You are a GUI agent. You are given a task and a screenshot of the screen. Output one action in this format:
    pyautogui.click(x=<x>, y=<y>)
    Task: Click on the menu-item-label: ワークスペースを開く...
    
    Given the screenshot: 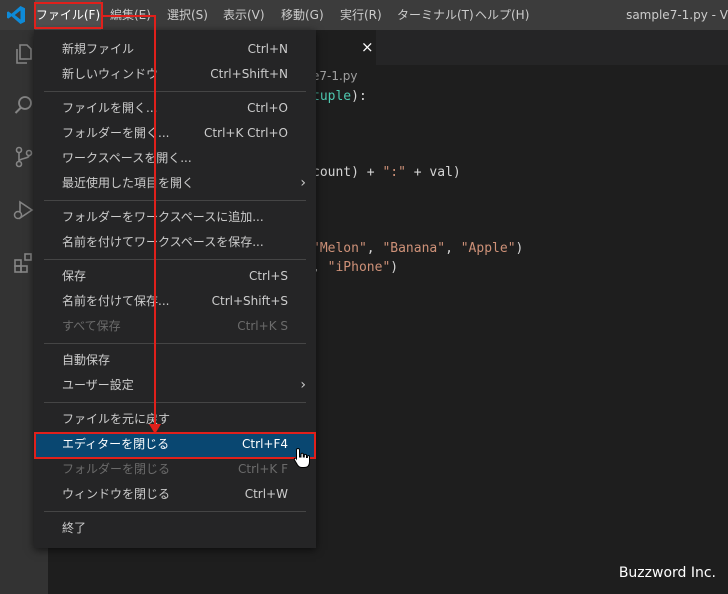 What is the action you would take?
    pyautogui.click(x=127, y=158)
    